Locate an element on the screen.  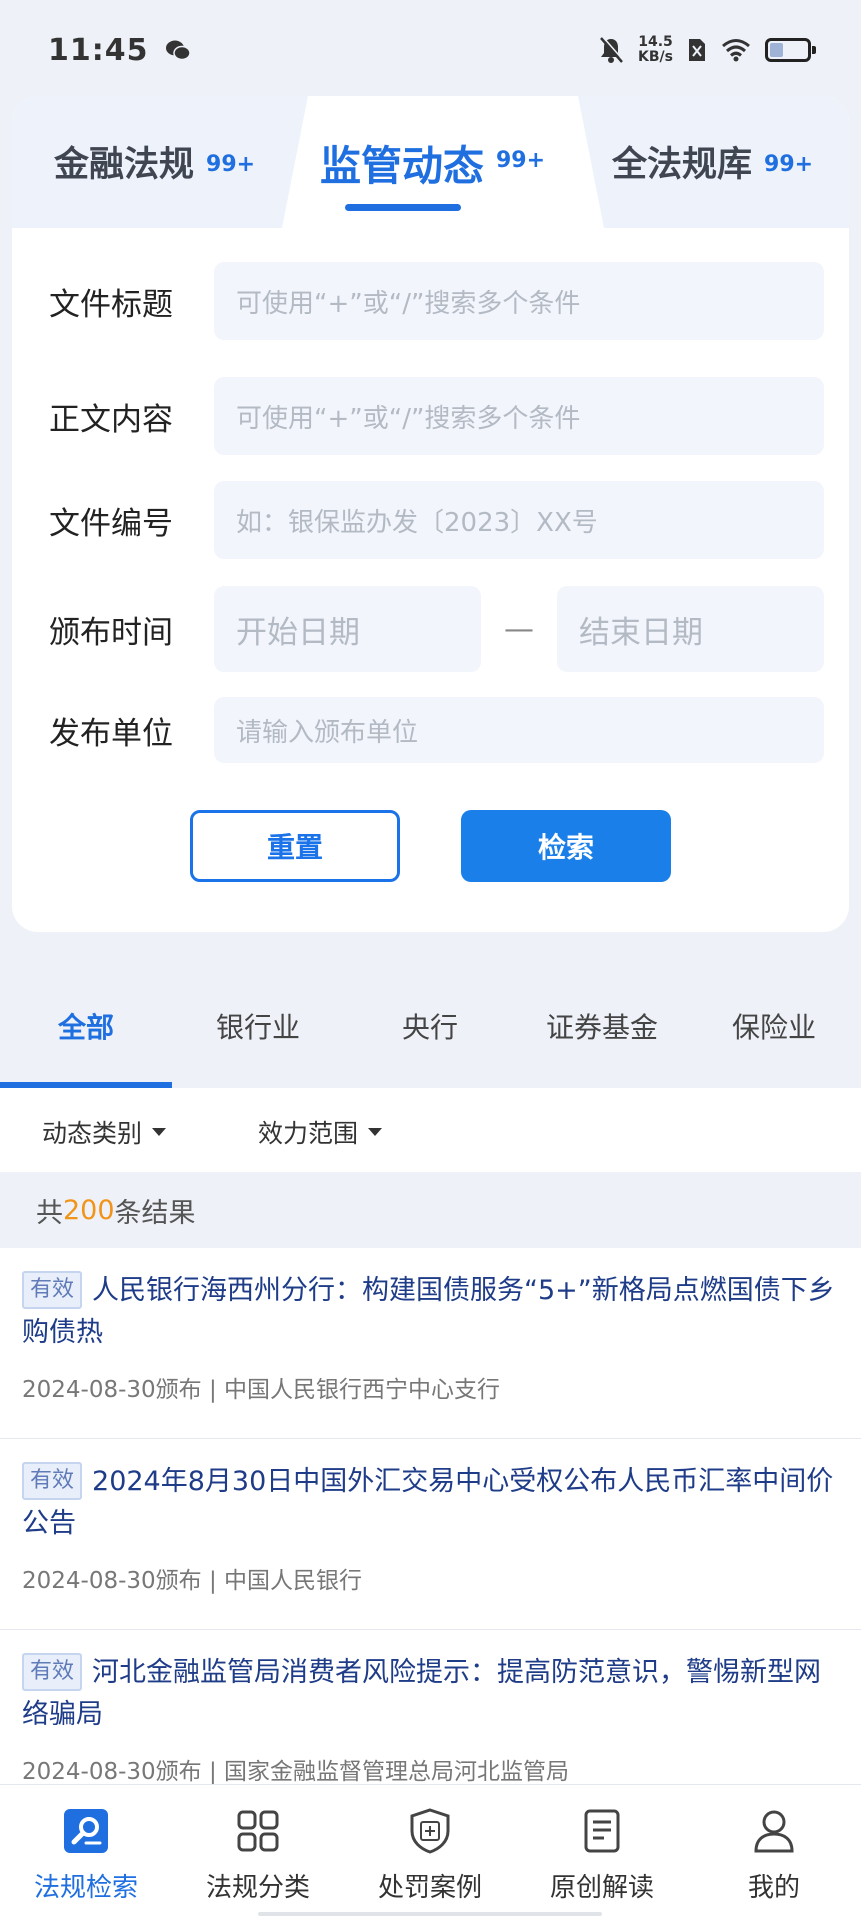
category-banking: 银行业 is located at coordinates (258, 1026).